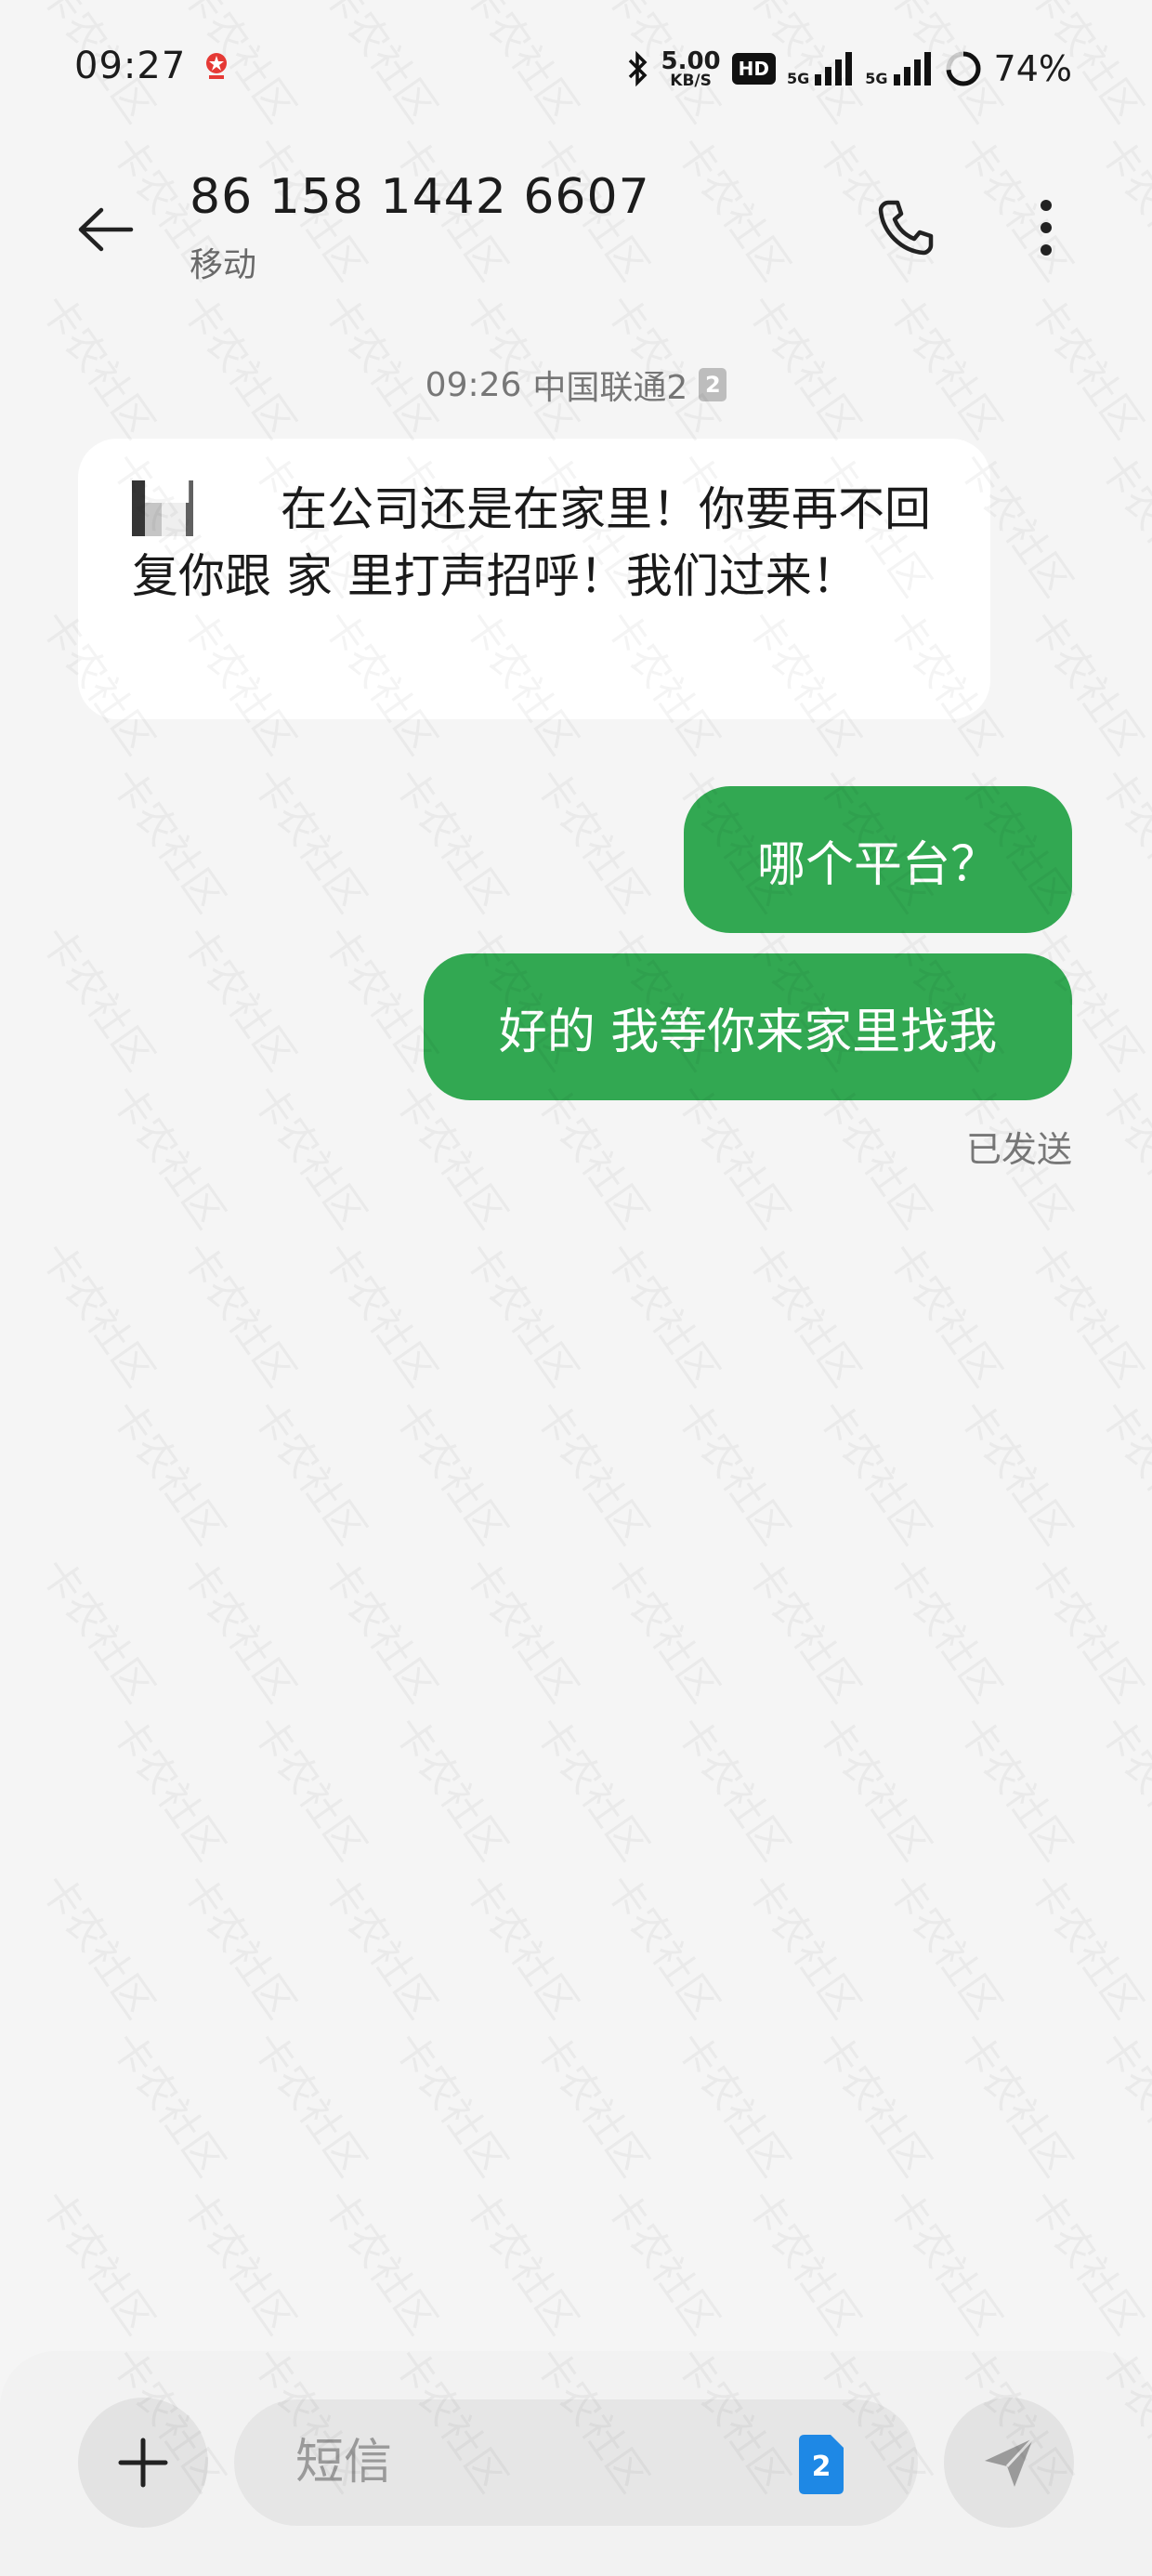 This screenshot has height=2576, width=1152. Describe the element at coordinates (877, 864) in the screenshot. I see `outgoing-message-text: 哪个平台？` at that location.